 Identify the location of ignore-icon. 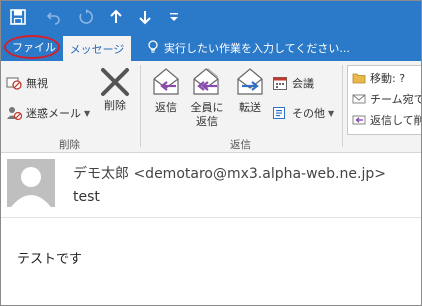
(14, 83).